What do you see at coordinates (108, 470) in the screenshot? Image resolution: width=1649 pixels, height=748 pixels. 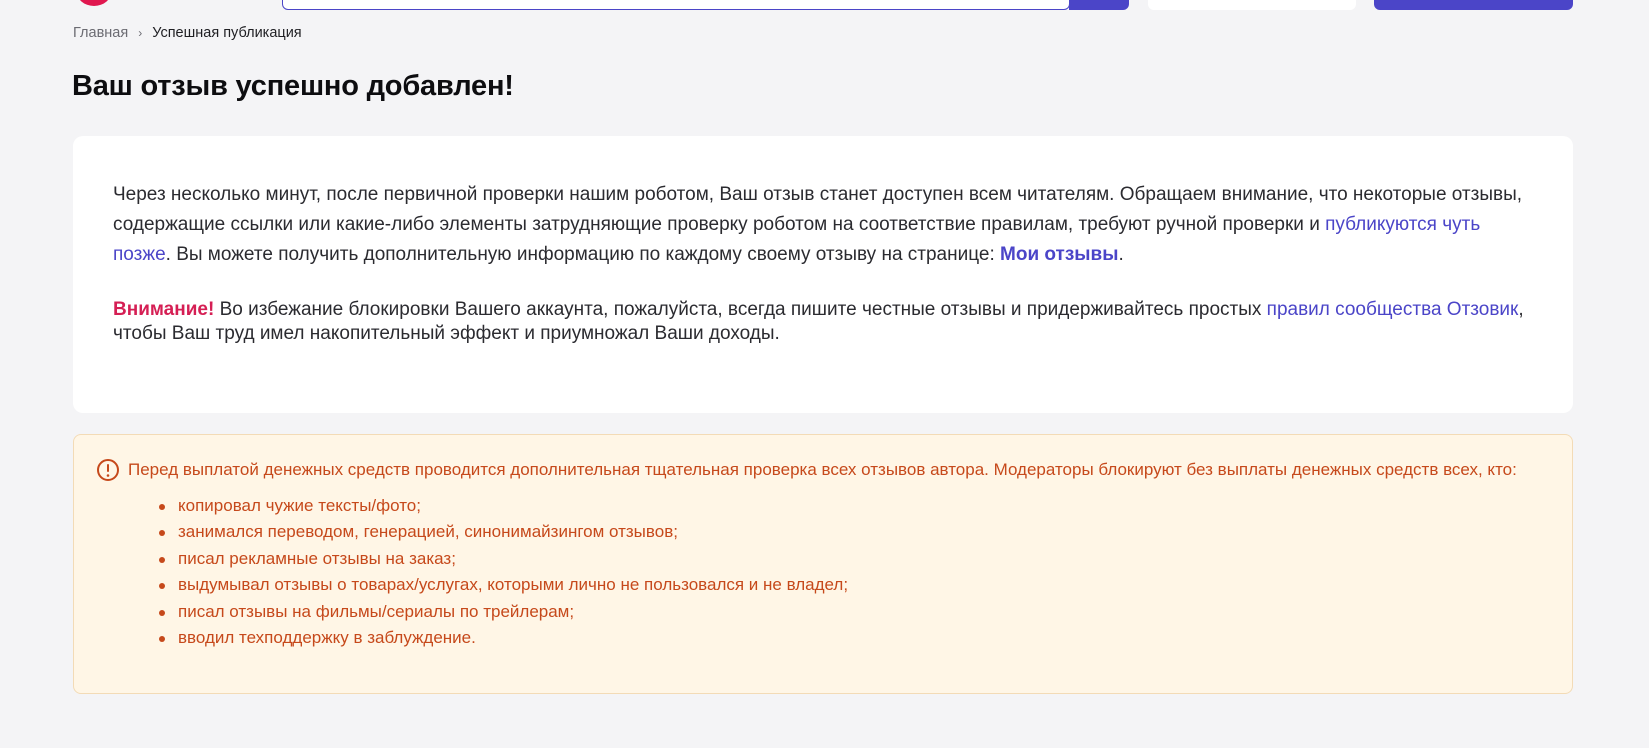 I see `exclamation-circle-icon` at bounding box center [108, 470].